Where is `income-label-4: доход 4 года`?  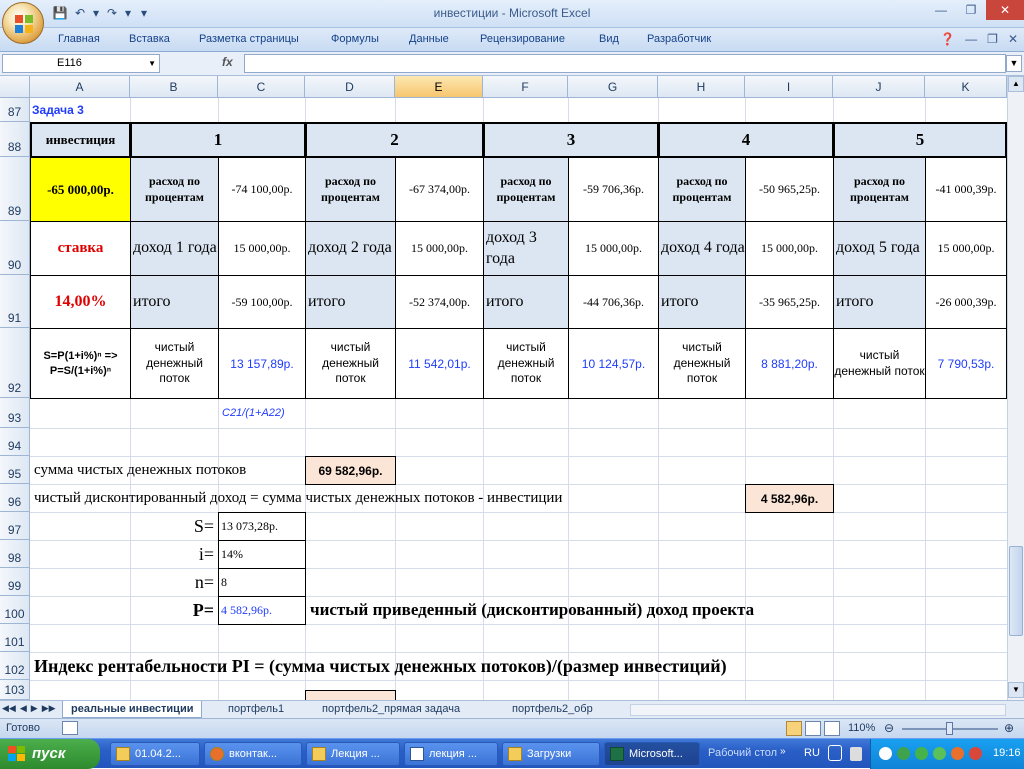 income-label-4: доход 4 года is located at coordinates (702, 248).